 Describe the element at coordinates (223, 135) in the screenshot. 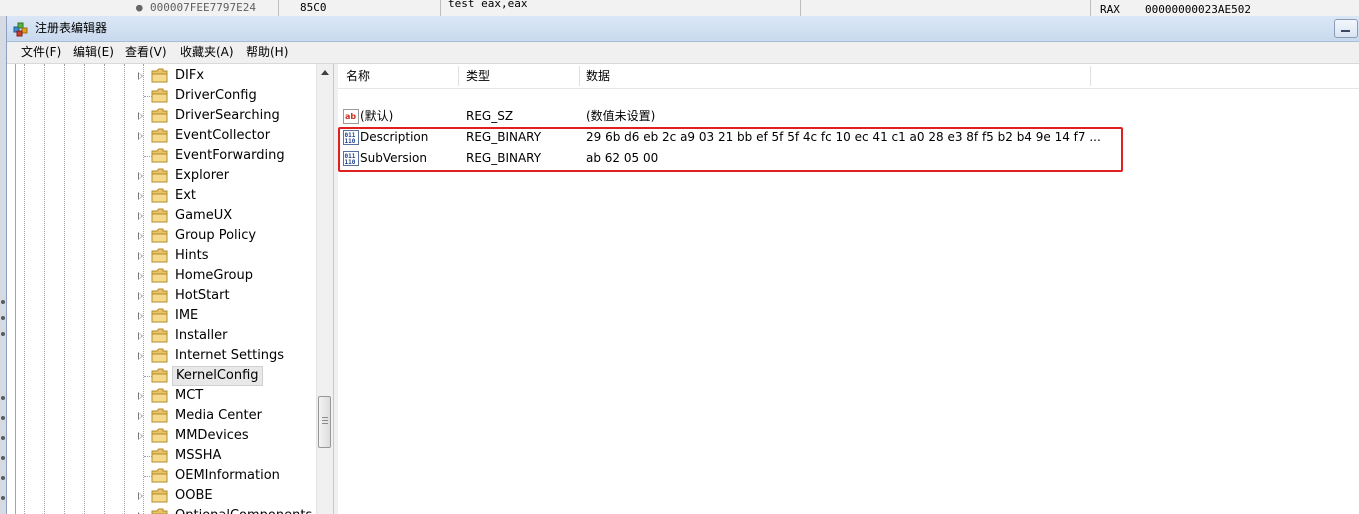

I see `tree-item-label: EventCollector` at that location.